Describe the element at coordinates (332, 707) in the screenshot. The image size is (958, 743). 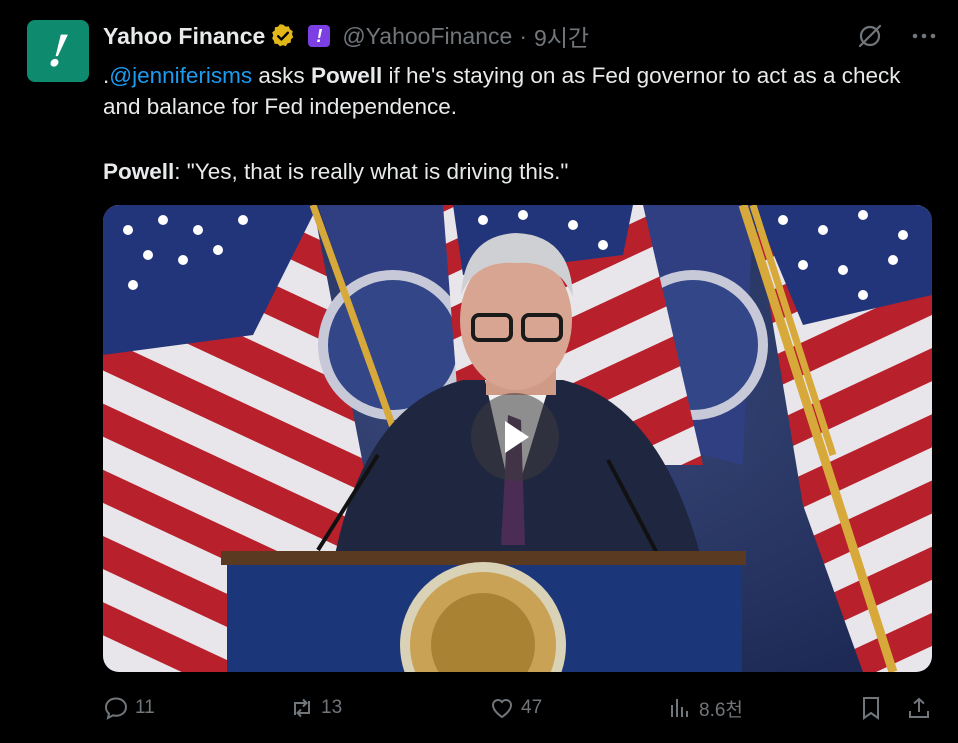
I see `repost-count: 13` at that location.